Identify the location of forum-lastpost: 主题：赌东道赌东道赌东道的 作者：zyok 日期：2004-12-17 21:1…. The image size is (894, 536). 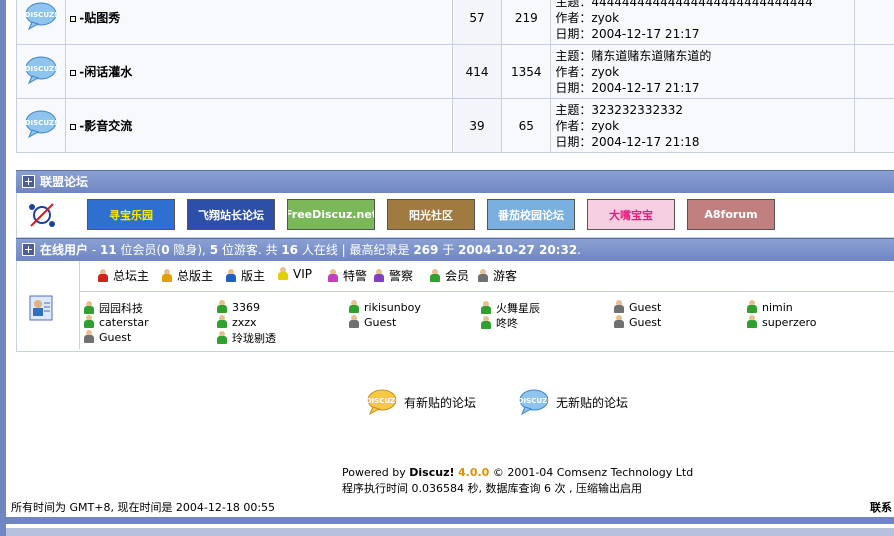
(702, 71).